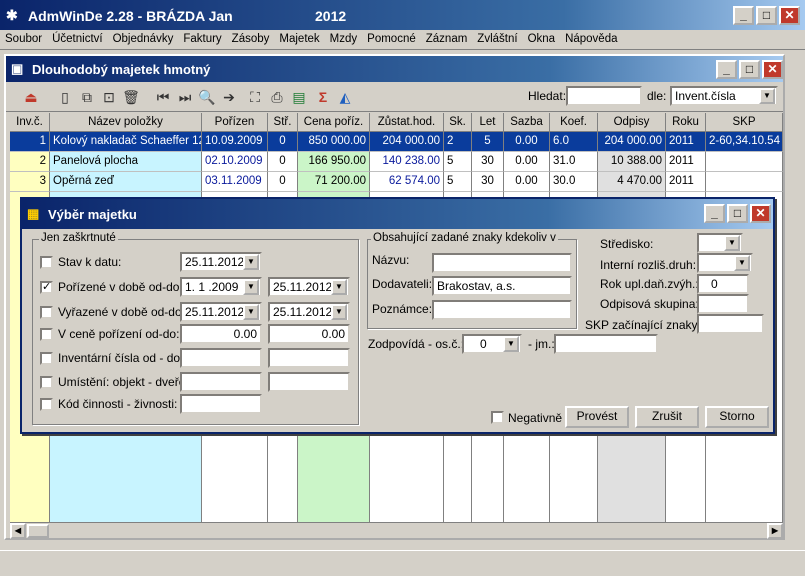  Describe the element at coordinates (143, 37) in the screenshot. I see `menu-objednavky: Objednávky` at that location.